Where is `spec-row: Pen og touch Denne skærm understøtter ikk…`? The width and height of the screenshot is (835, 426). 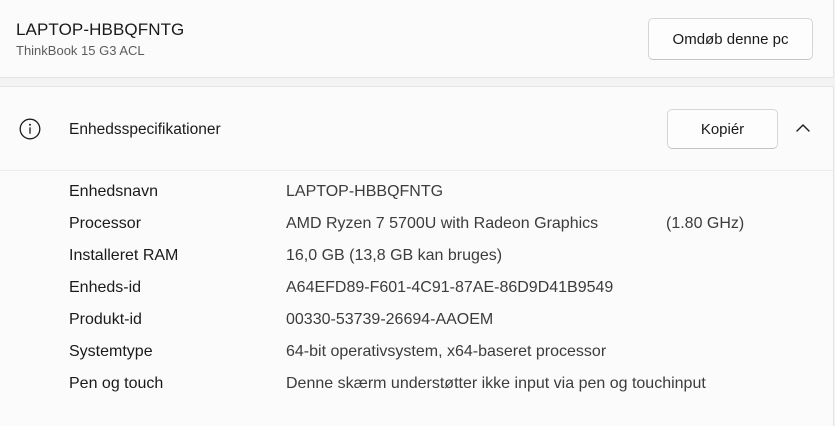
spec-row: Pen og touch Denne skærm understøtter ikk… is located at coordinates (416, 387).